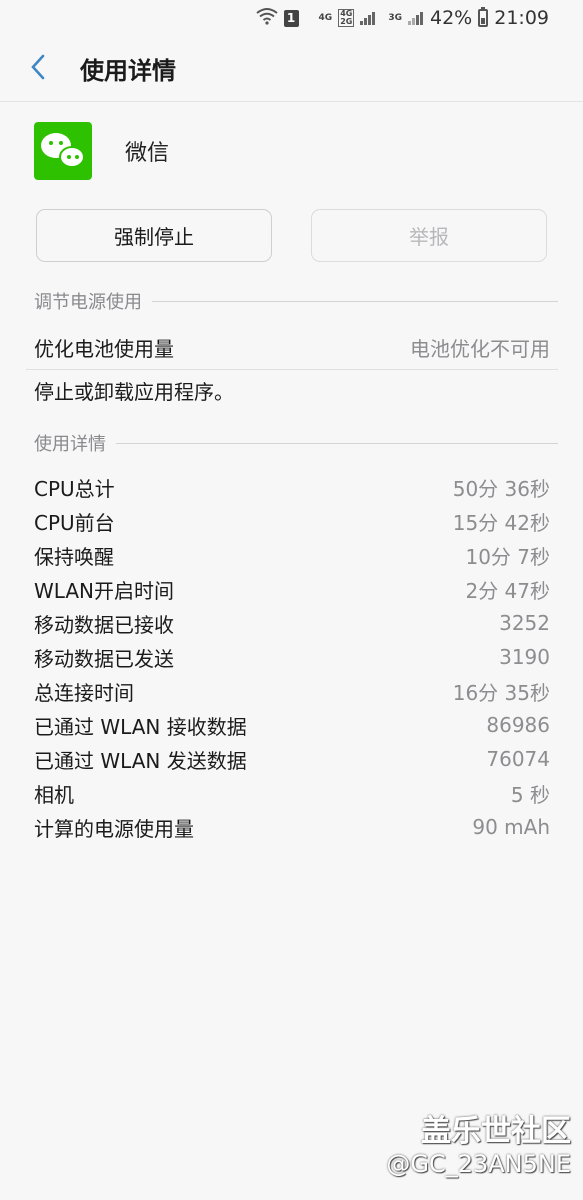 The width and height of the screenshot is (583, 1200). What do you see at coordinates (54, 794) in the screenshot?
I see `usage-label: 相机` at bounding box center [54, 794].